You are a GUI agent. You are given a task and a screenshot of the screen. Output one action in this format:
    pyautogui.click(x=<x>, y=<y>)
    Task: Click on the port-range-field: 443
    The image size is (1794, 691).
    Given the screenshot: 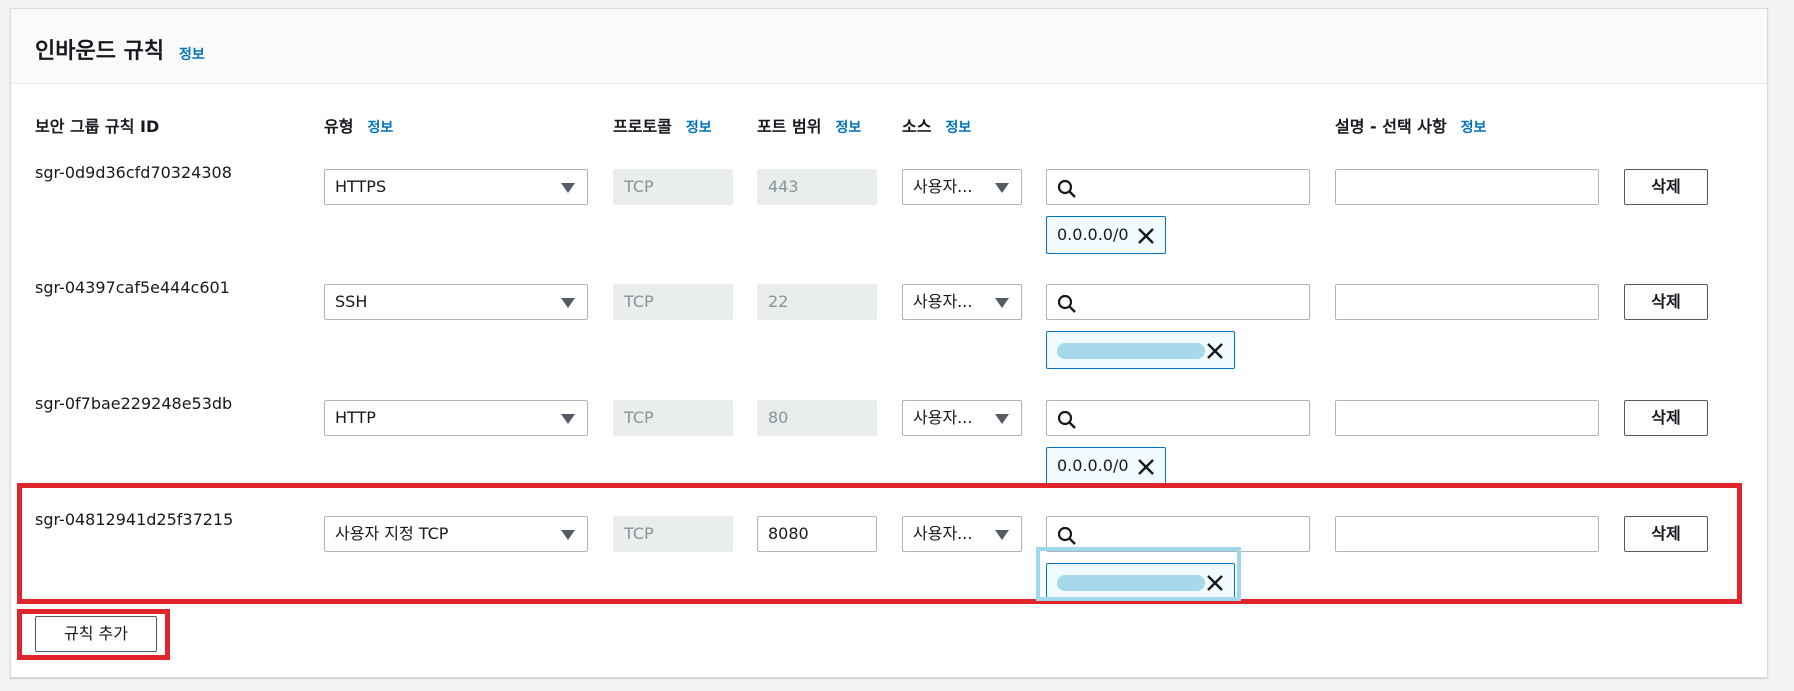 What is the action you would take?
    pyautogui.click(x=817, y=187)
    